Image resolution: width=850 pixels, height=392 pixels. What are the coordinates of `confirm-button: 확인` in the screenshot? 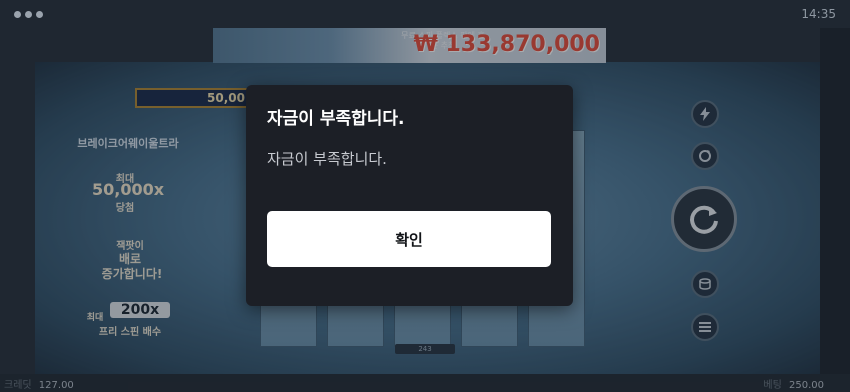 It's located at (409, 239).